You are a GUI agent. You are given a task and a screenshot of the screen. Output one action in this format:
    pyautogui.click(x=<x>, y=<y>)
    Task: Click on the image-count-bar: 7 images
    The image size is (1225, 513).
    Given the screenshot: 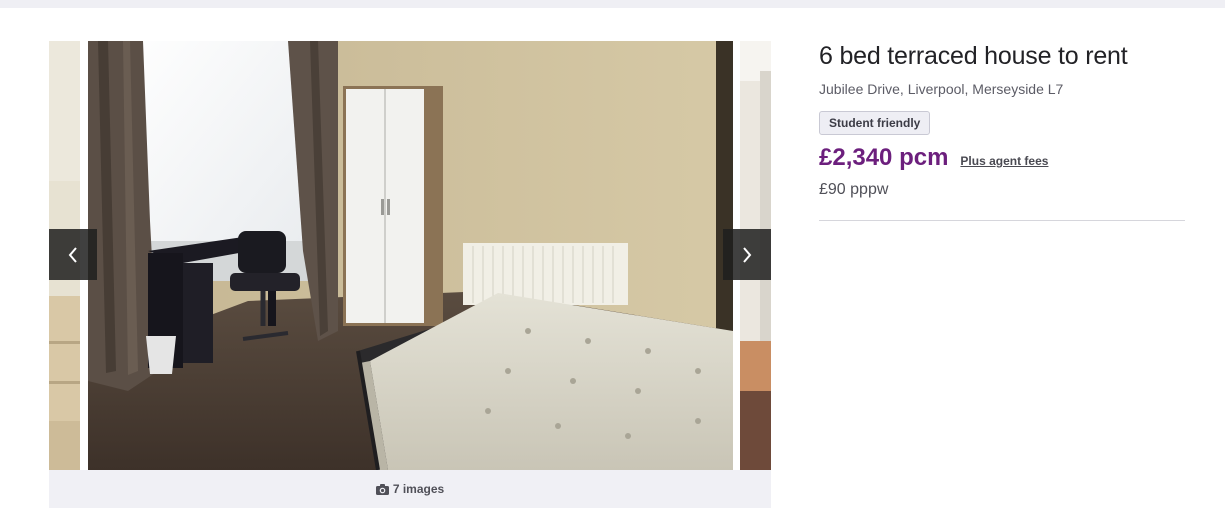 What is the action you would take?
    pyautogui.click(x=410, y=489)
    